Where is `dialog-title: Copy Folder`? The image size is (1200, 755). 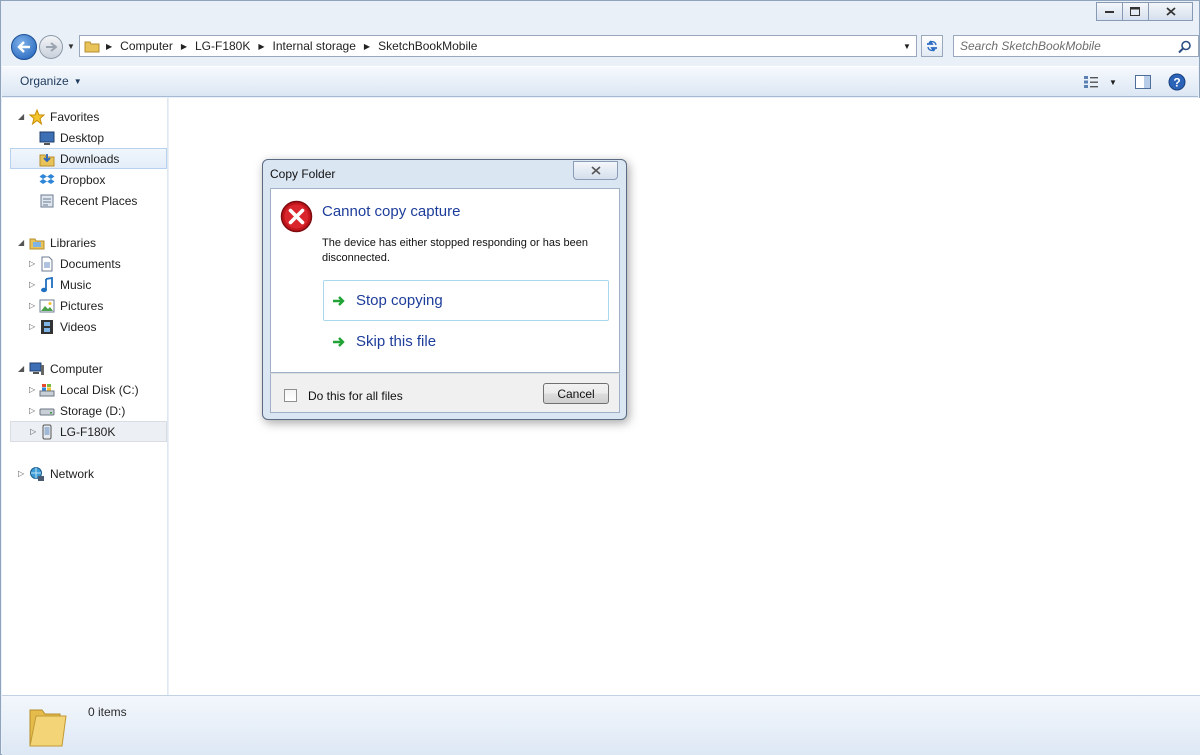 dialog-title: Copy Folder is located at coordinates (303, 174).